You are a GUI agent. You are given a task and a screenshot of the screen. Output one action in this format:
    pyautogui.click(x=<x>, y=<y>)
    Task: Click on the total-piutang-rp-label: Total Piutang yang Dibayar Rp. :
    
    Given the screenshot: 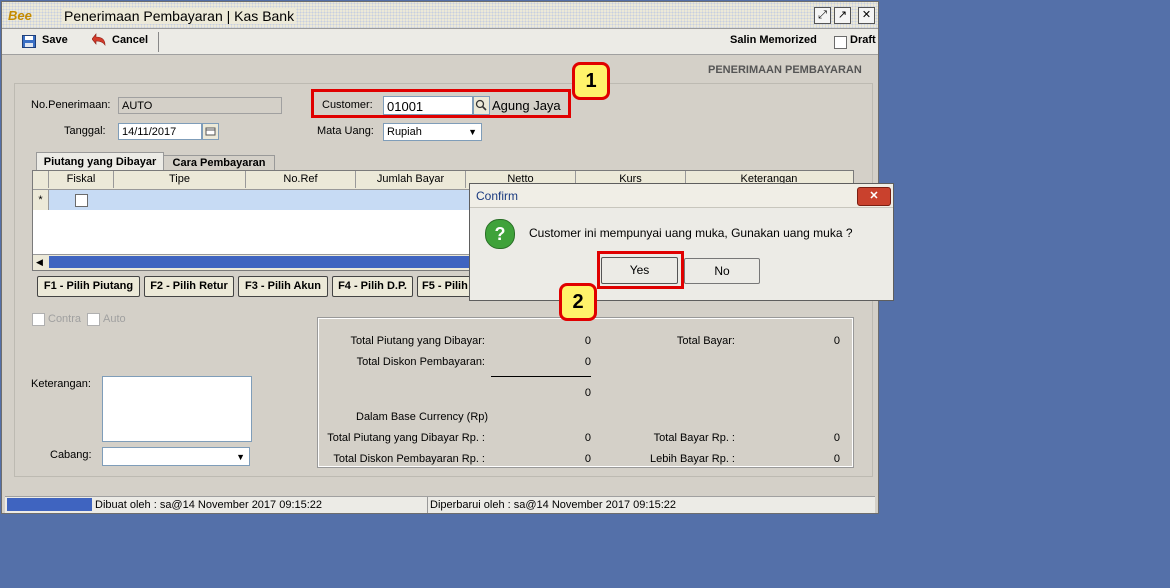 What is the action you would take?
    pyautogui.click(x=406, y=438)
    